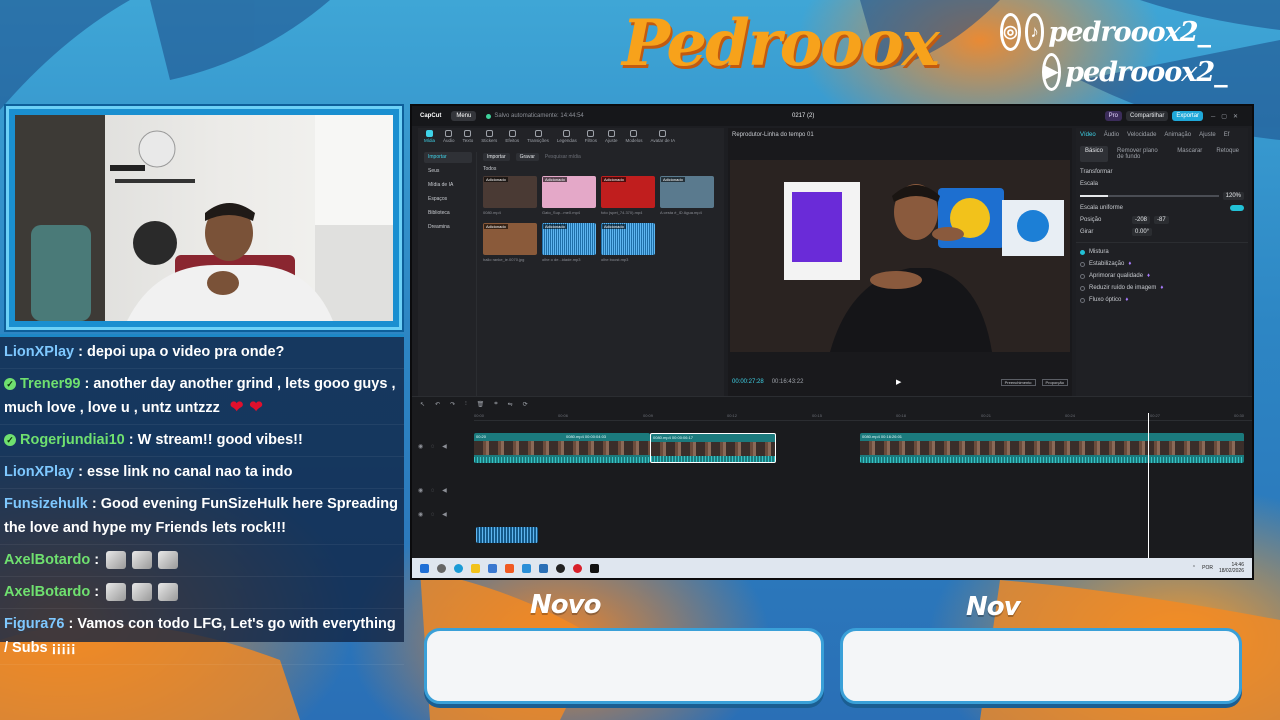 The height and width of the screenshot is (720, 1280). Describe the element at coordinates (437, 404) in the screenshot. I see `undo-icon: ↶` at that location.